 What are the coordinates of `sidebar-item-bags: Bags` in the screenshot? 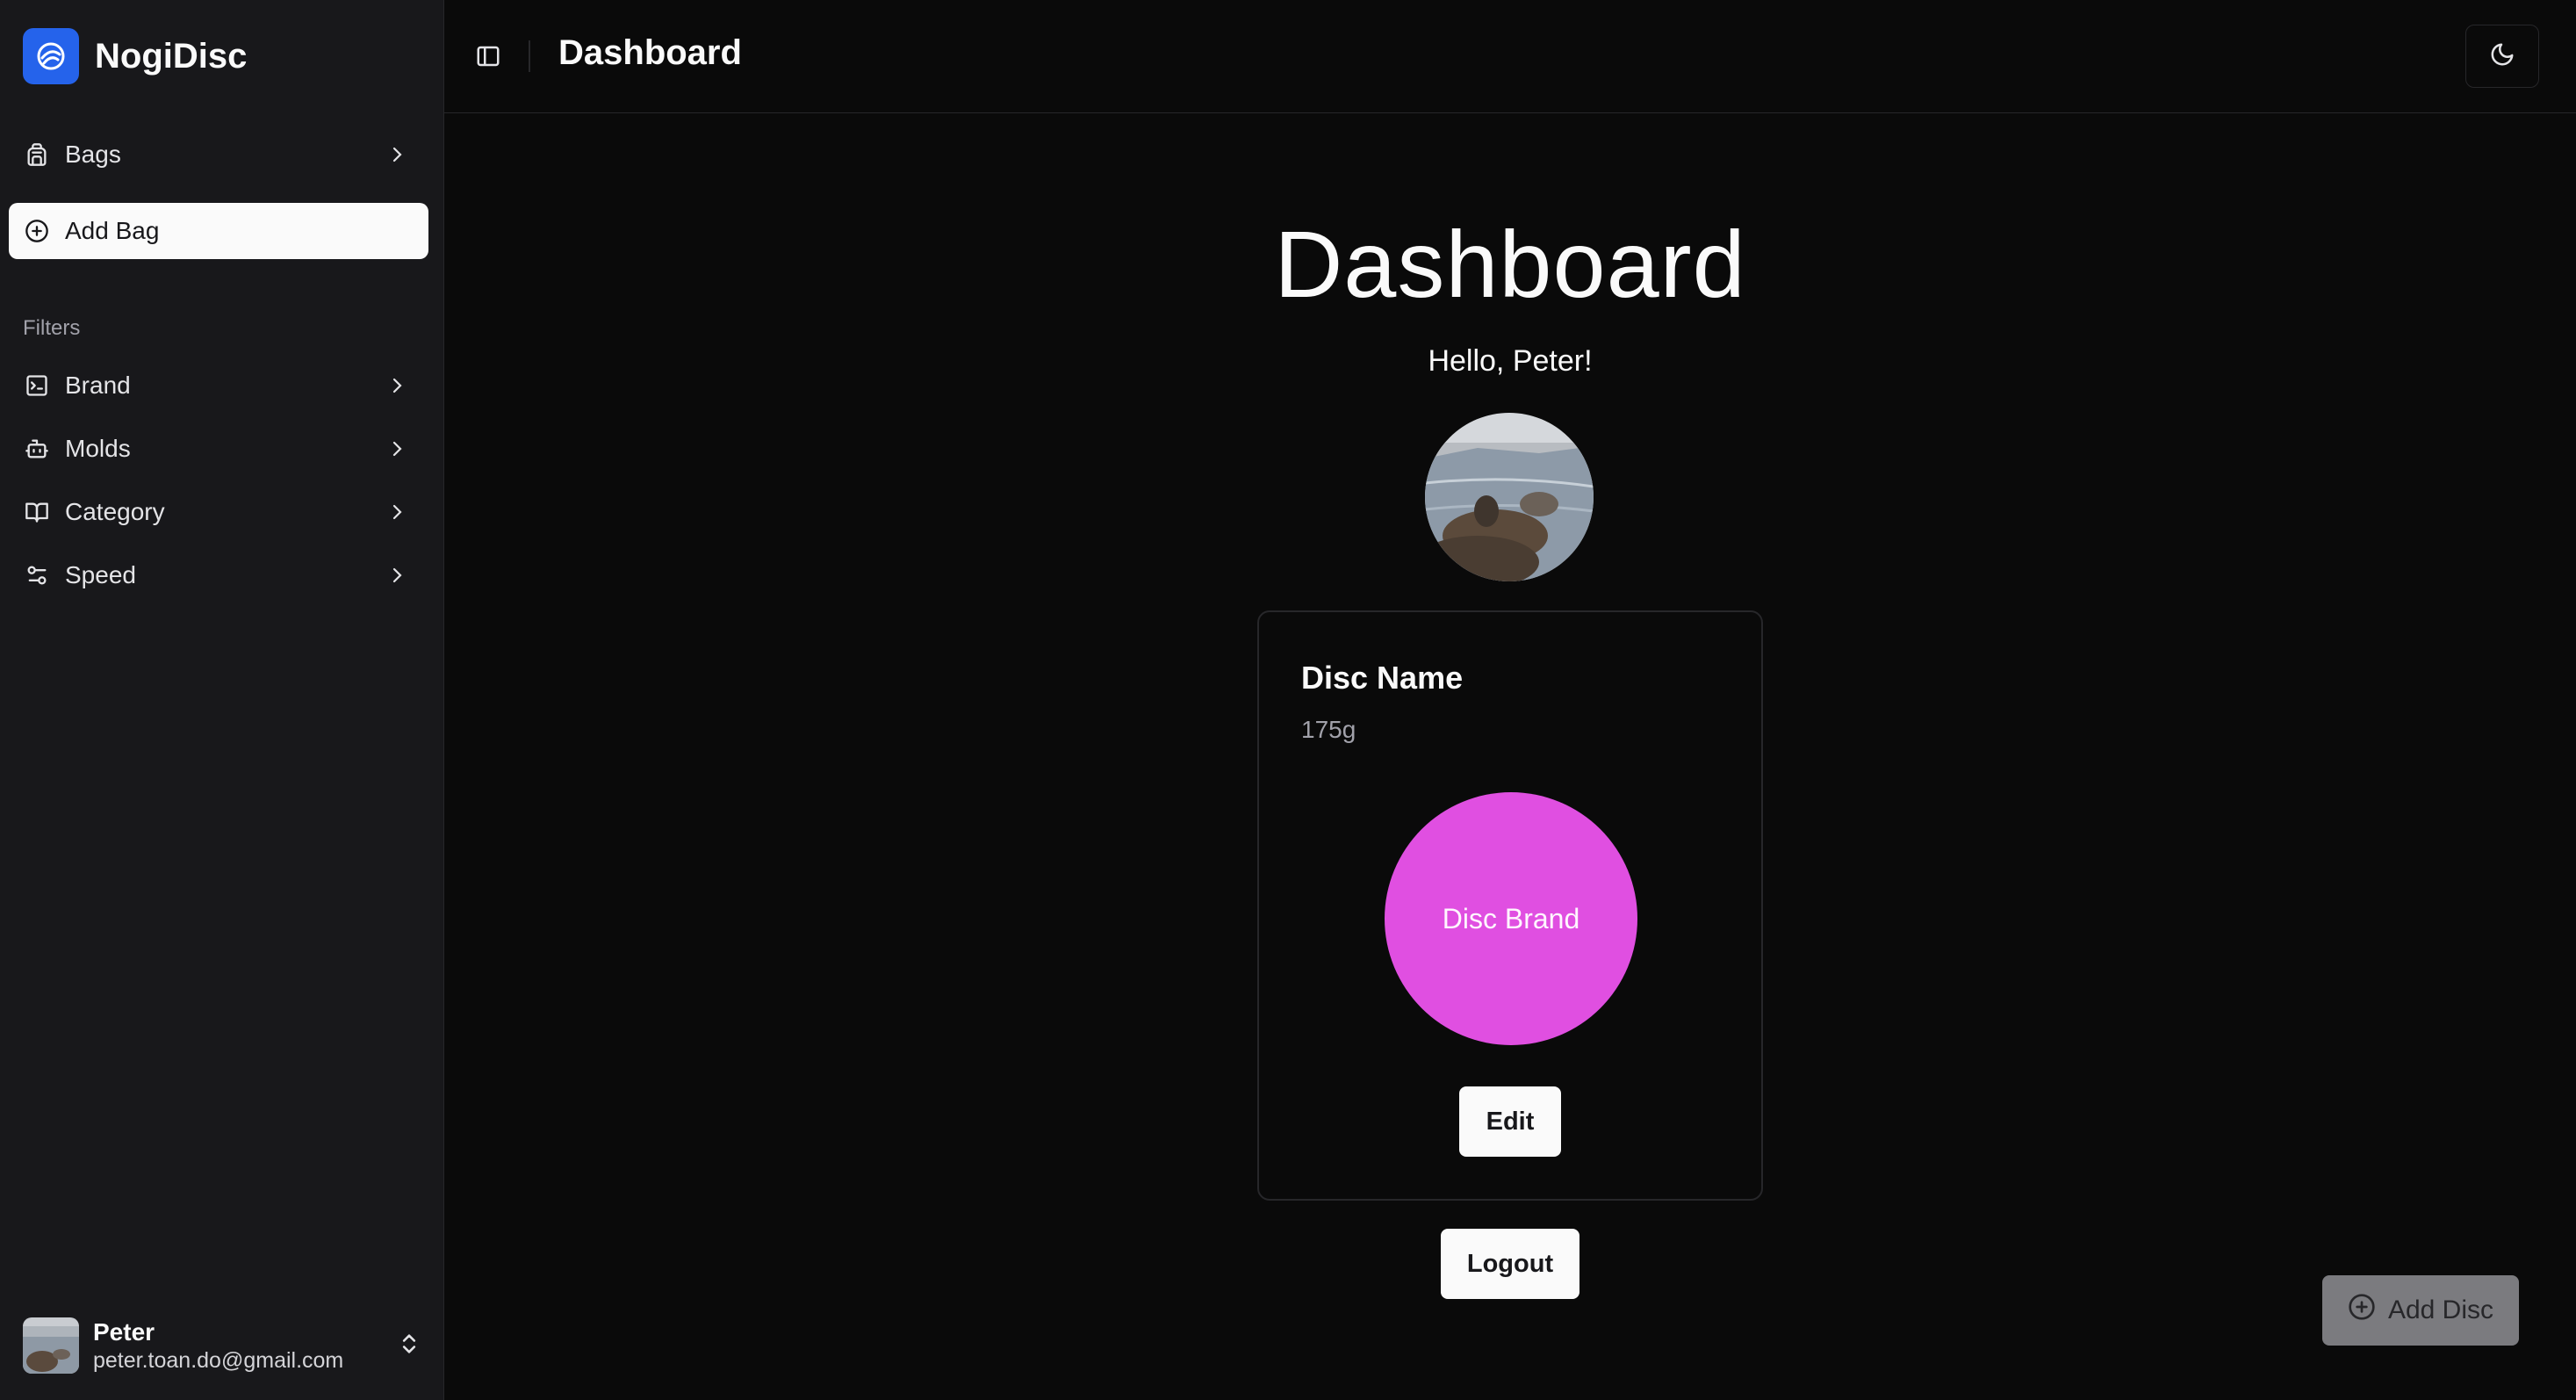 It's located at (218, 154).